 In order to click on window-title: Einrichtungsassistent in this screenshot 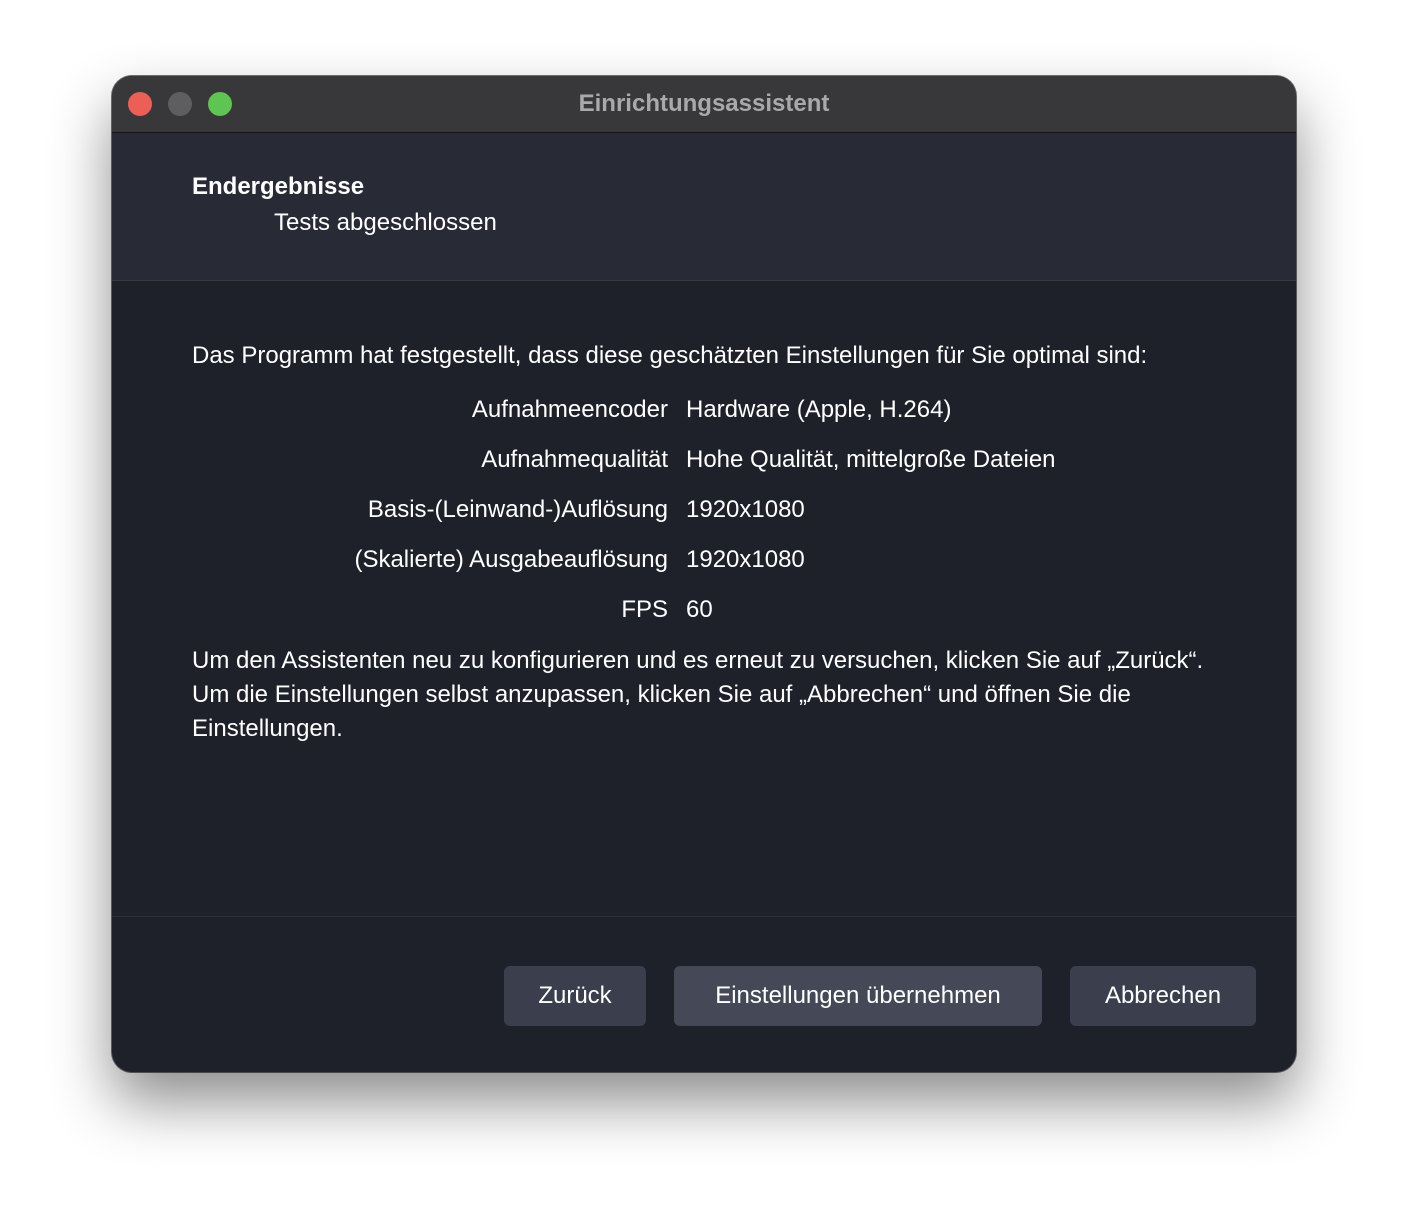, I will do `click(704, 103)`.